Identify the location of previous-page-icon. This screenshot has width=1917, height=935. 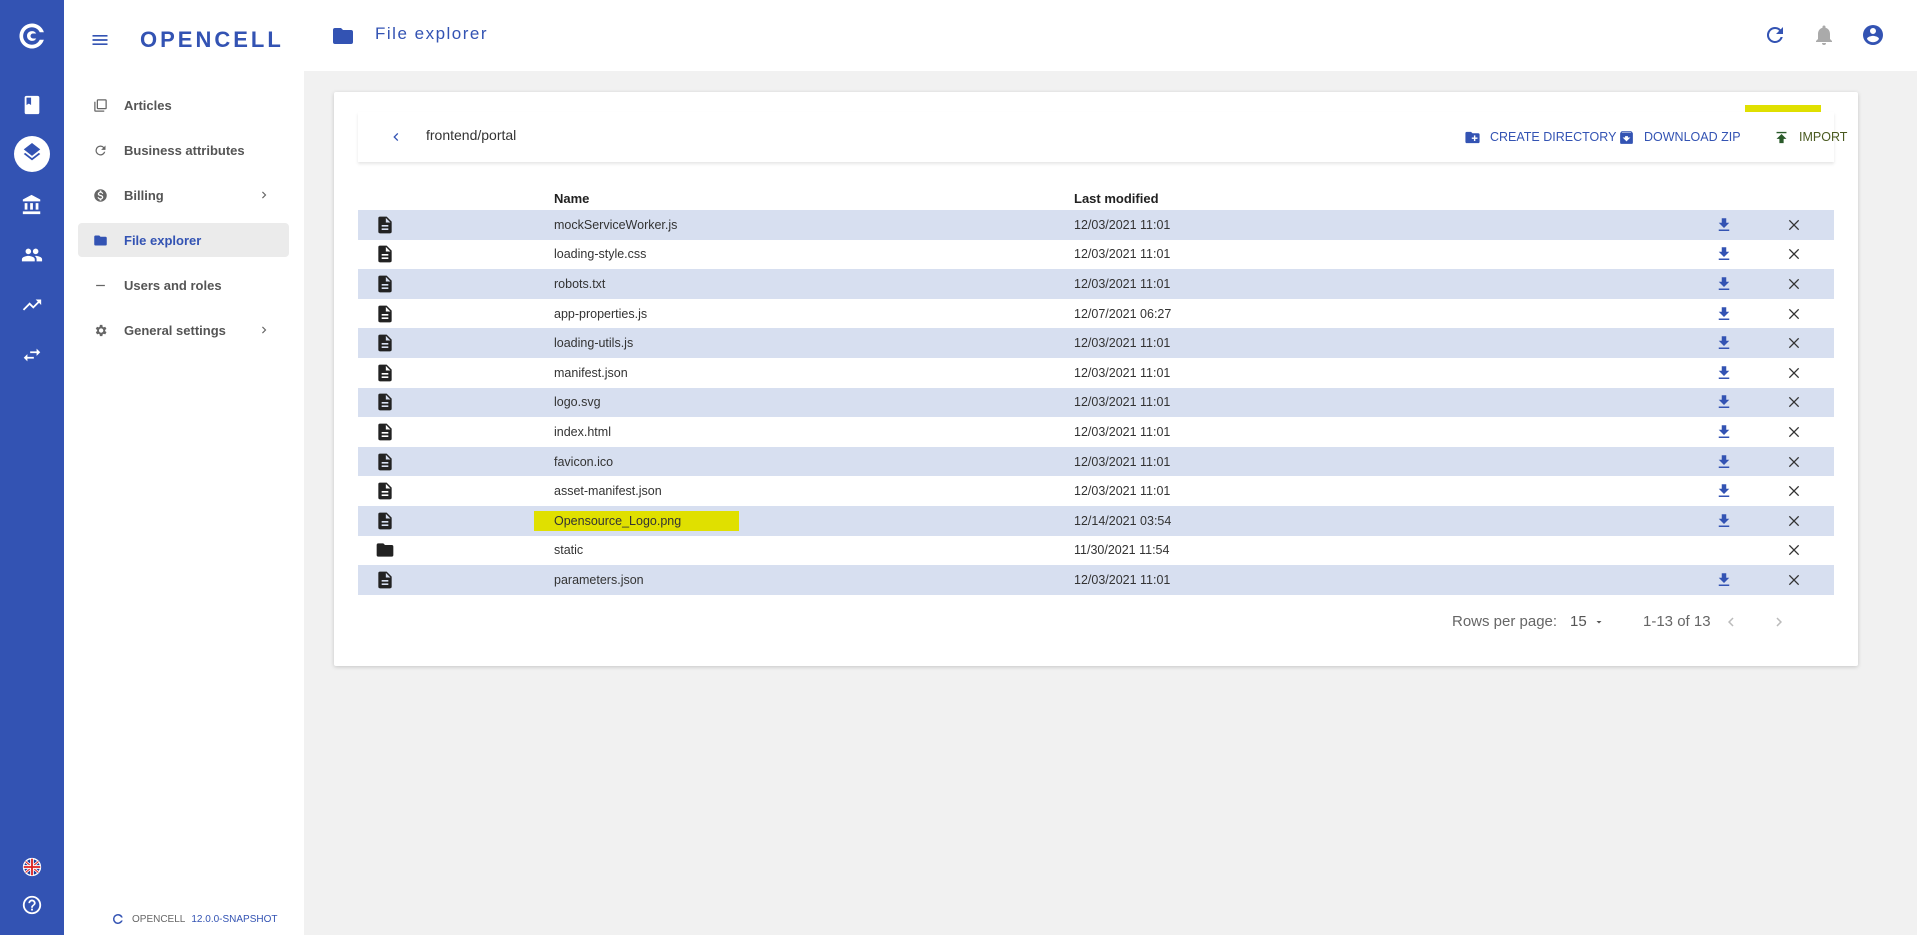
(1731, 622).